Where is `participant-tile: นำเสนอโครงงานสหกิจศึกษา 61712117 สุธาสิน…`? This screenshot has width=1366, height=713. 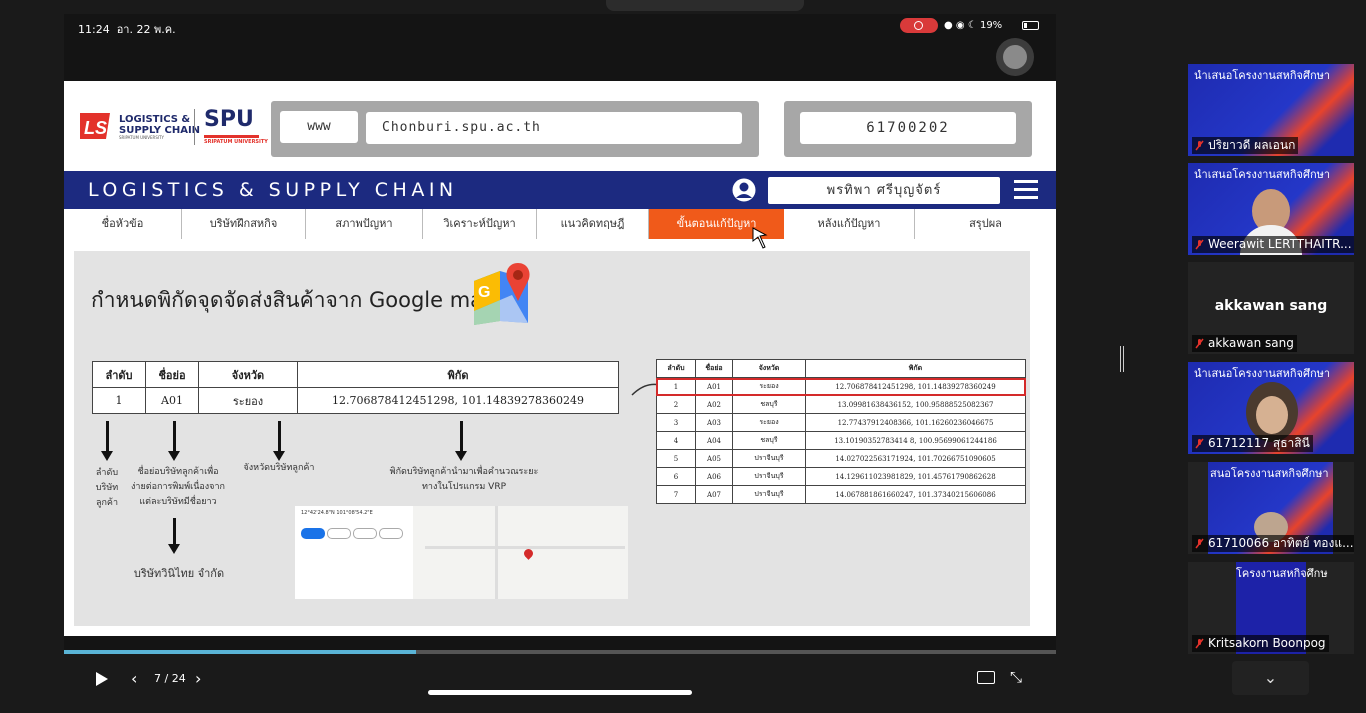
participant-tile: นำเสนอโครงงานสหกิจศึกษา 61712117 สุธาสิน… is located at coordinates (1271, 408).